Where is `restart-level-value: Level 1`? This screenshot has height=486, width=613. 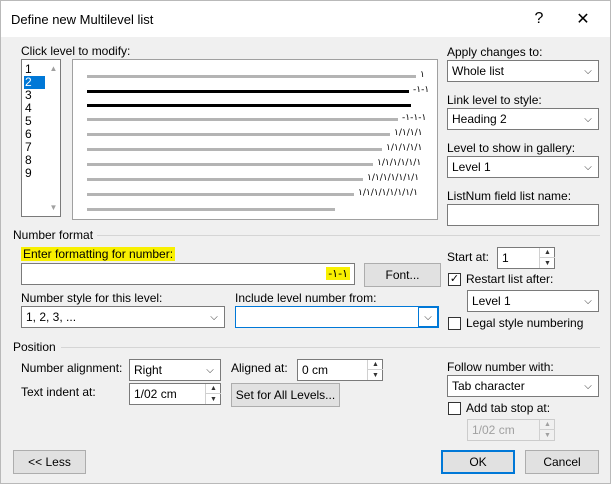 restart-level-value: Level 1 is located at coordinates (491, 301).